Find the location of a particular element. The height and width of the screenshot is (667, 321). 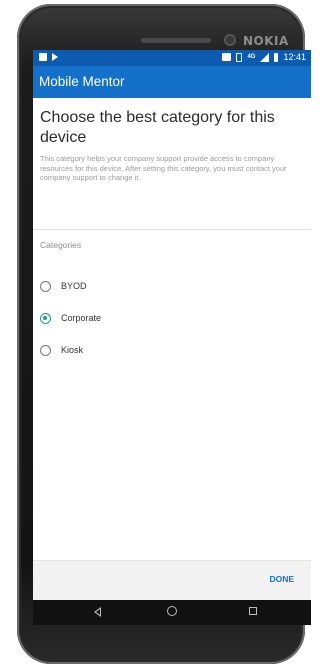

earpiece-speaker is located at coordinates (176, 40).